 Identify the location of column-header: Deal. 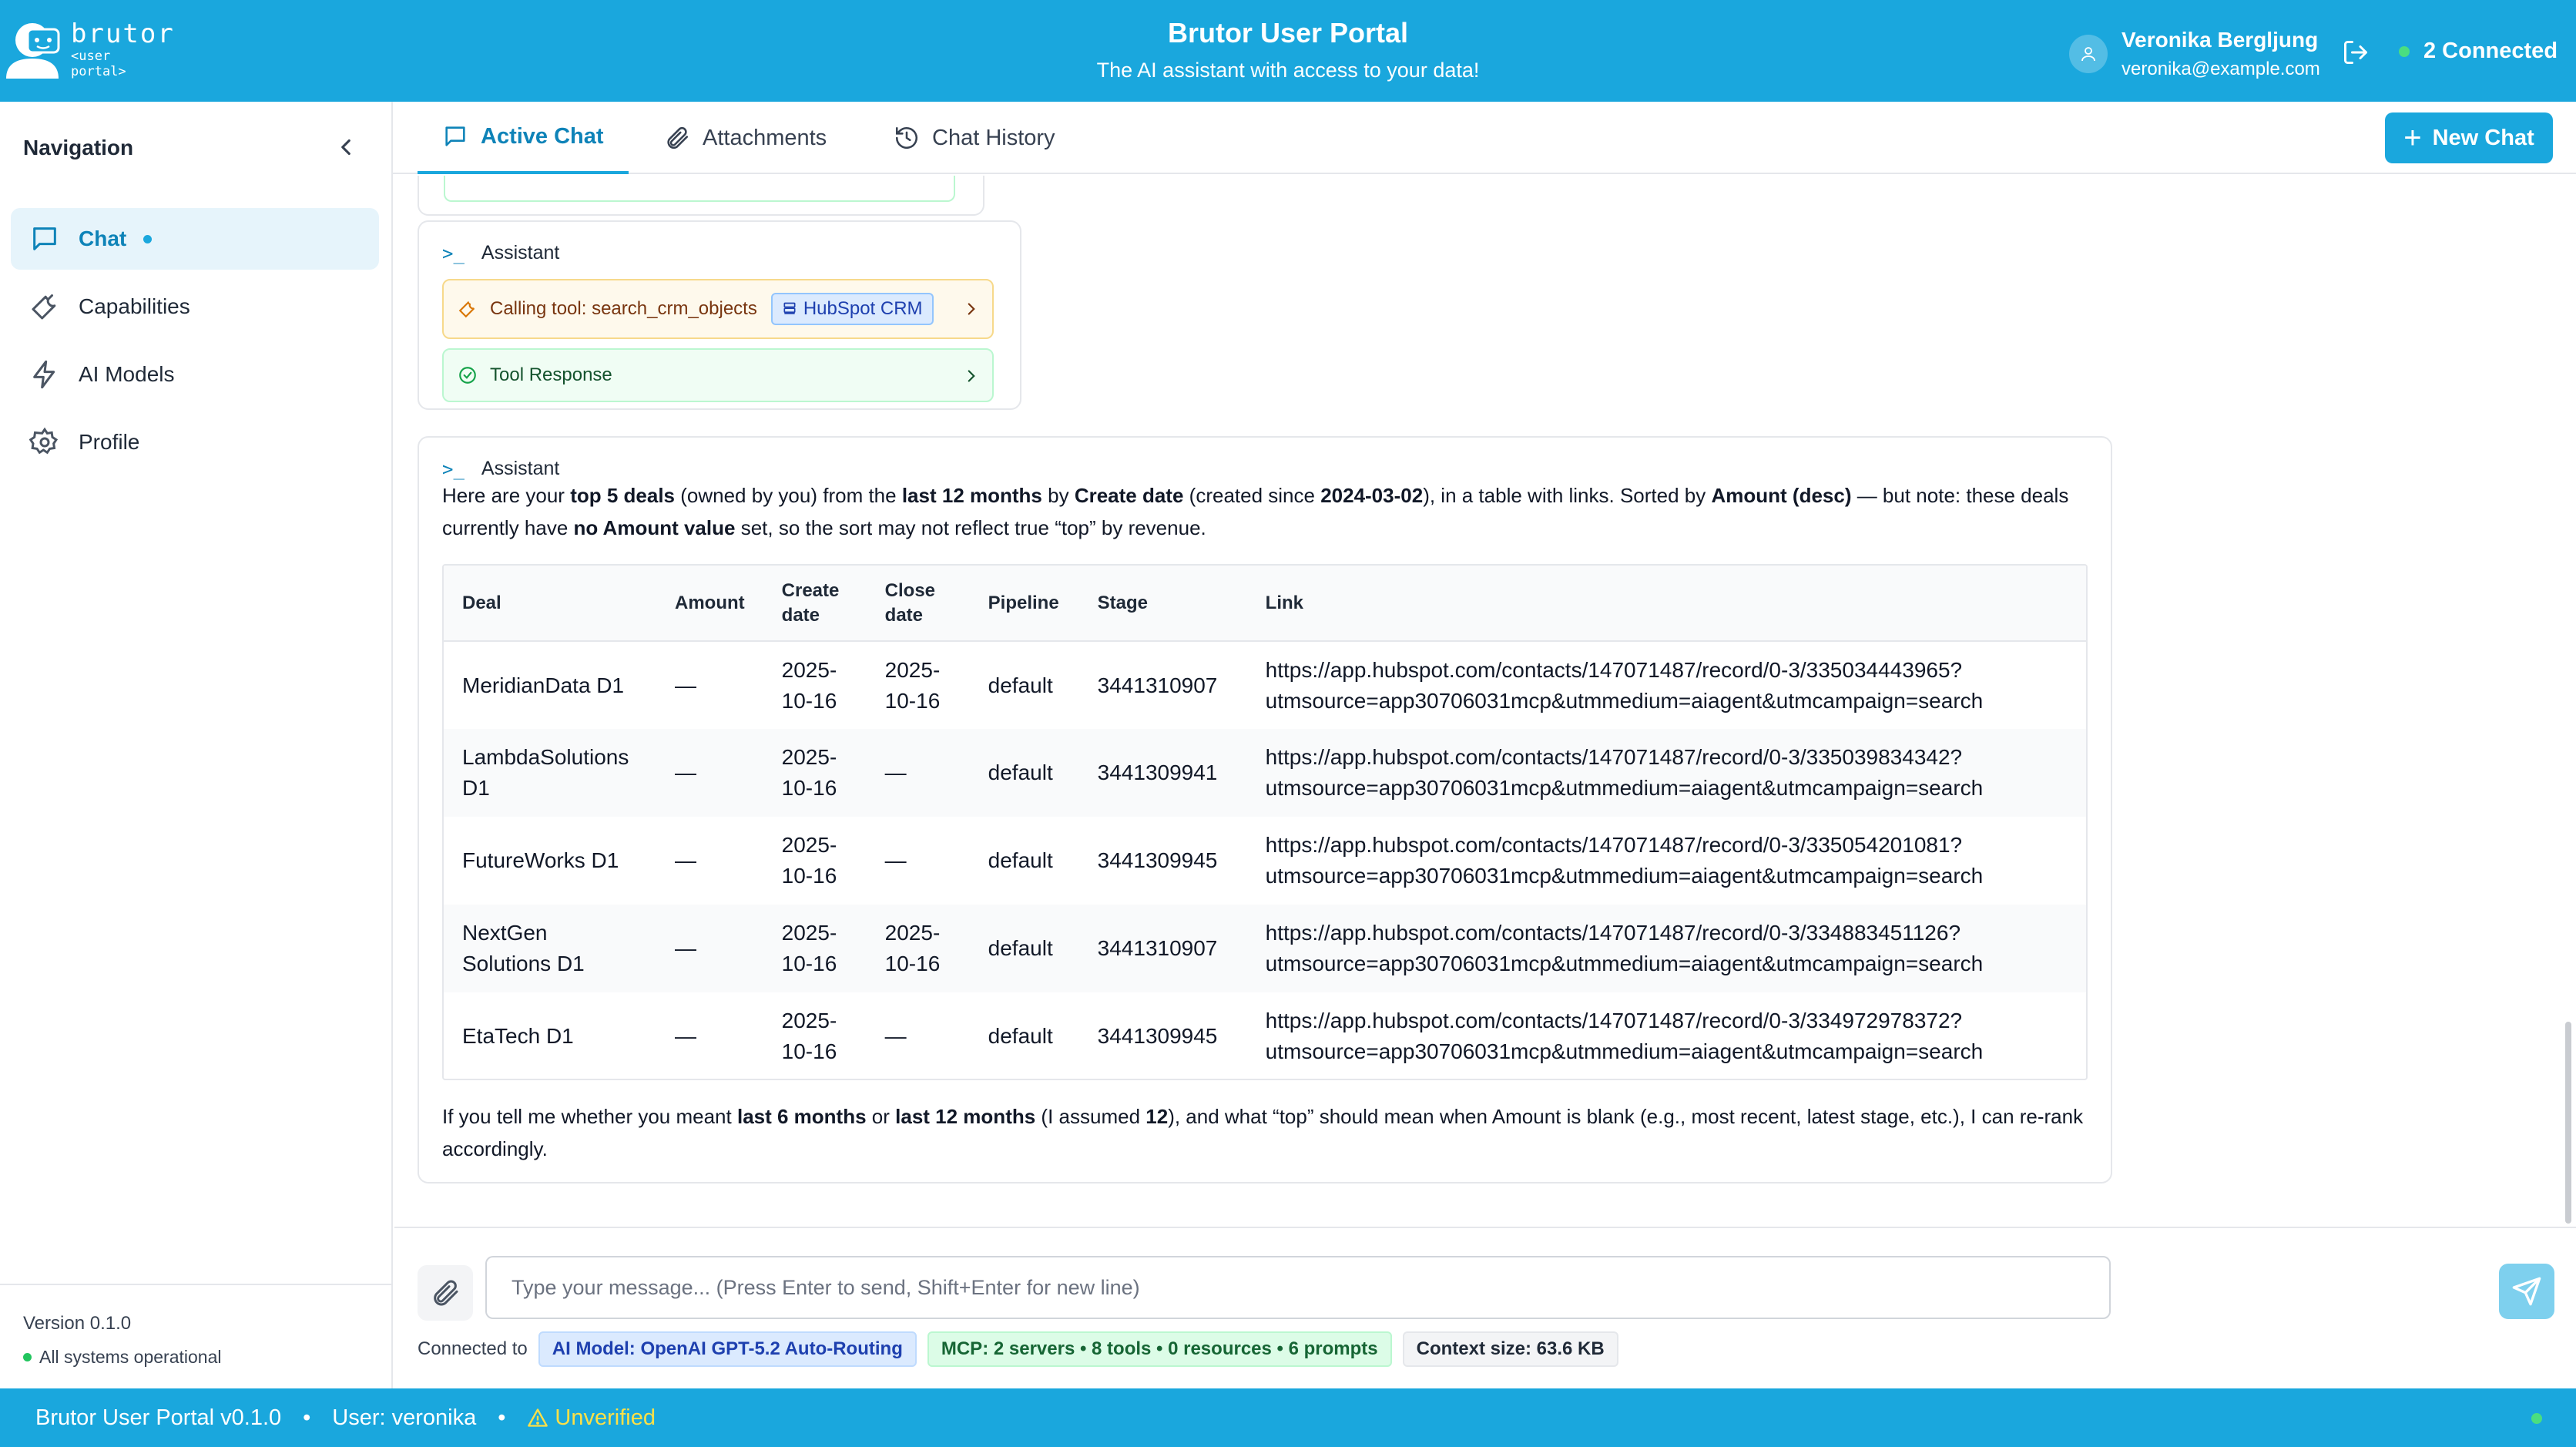
(481, 602).